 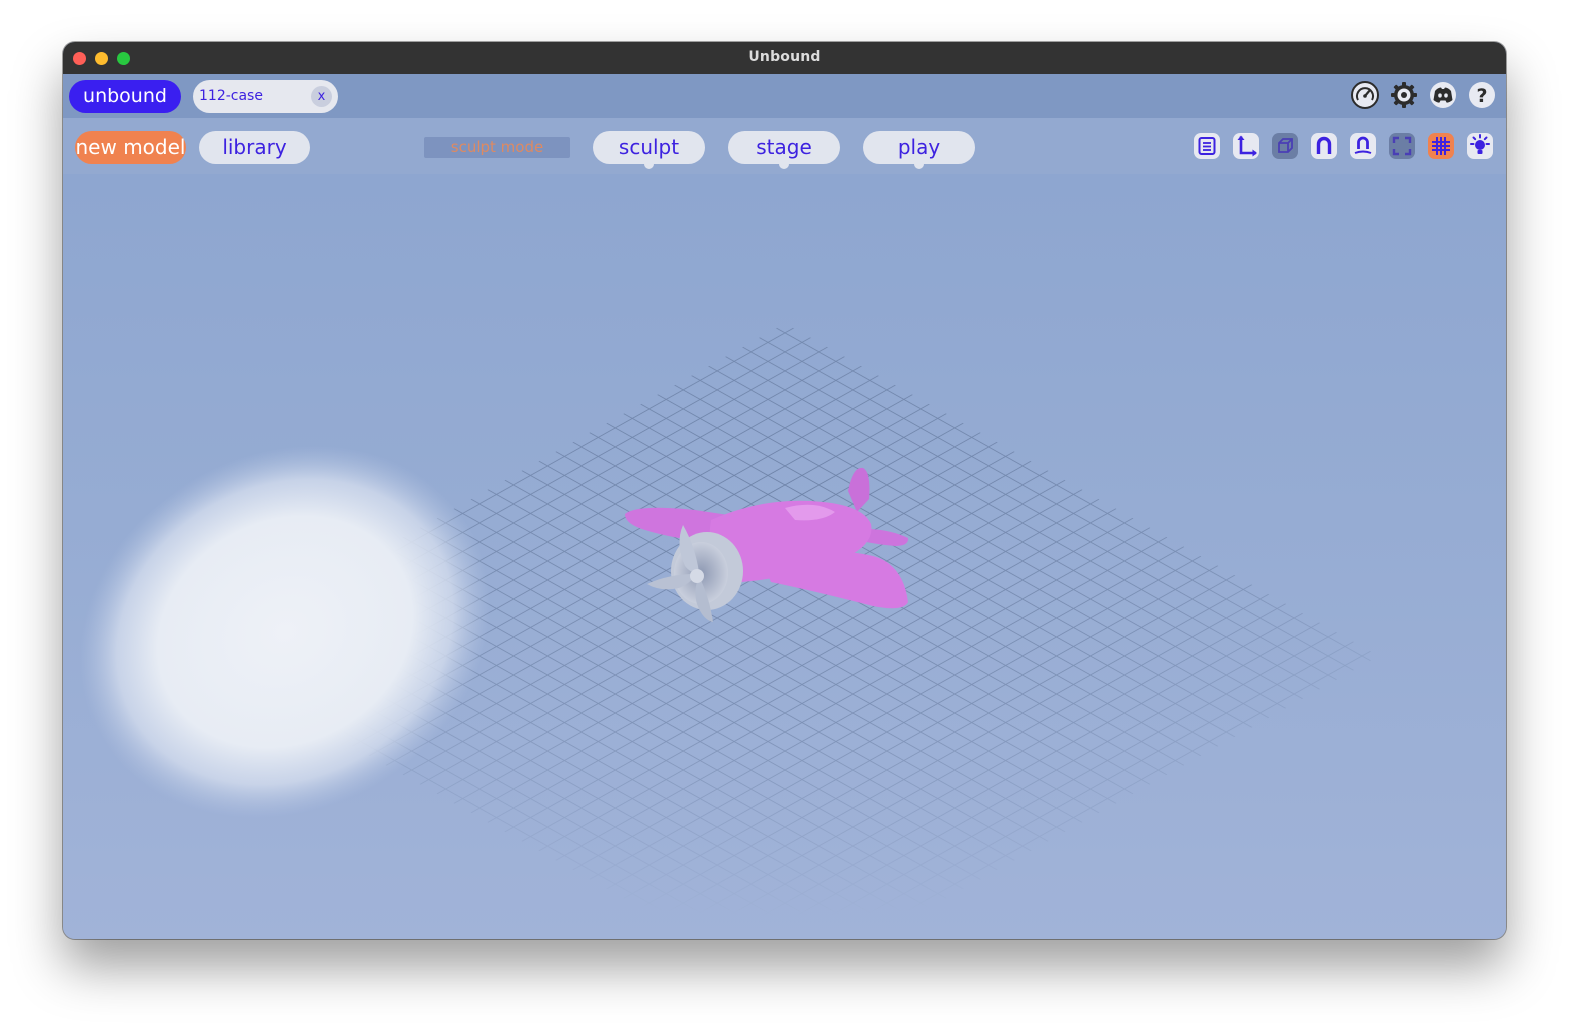 What do you see at coordinates (919, 147) in the screenshot?
I see `play-mode-label: play` at bounding box center [919, 147].